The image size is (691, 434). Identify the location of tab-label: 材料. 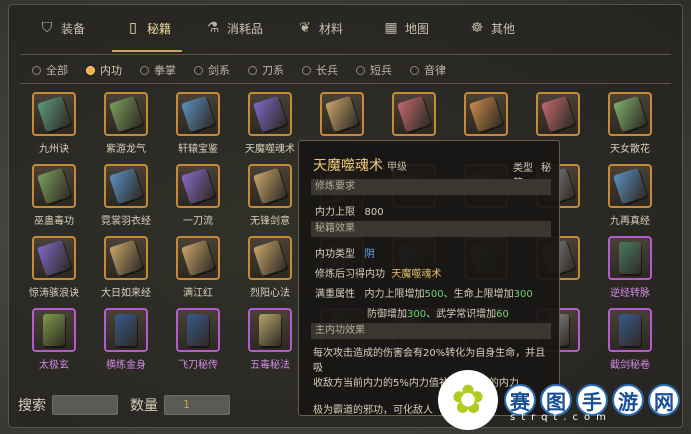
(330, 28).